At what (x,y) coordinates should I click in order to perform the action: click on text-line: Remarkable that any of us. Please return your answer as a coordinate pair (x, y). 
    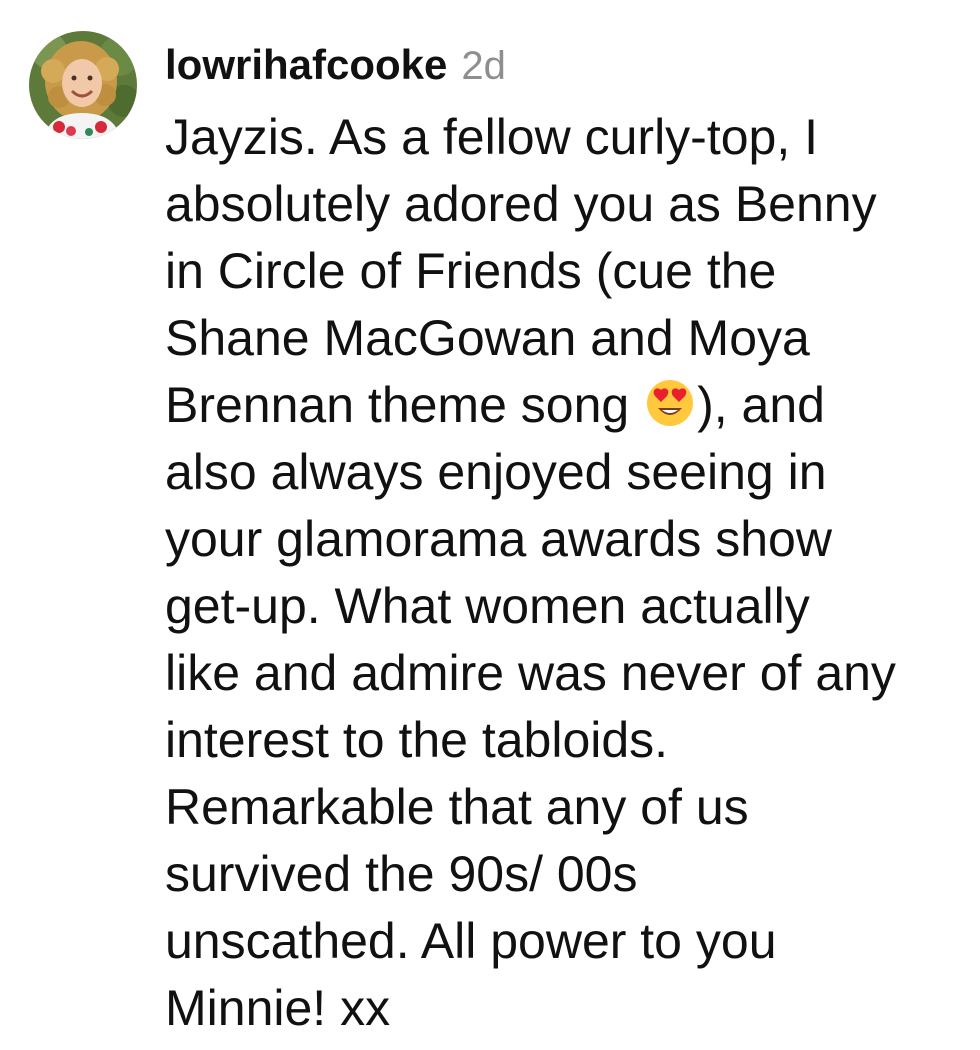
    Looking at the image, I should click on (457, 807).